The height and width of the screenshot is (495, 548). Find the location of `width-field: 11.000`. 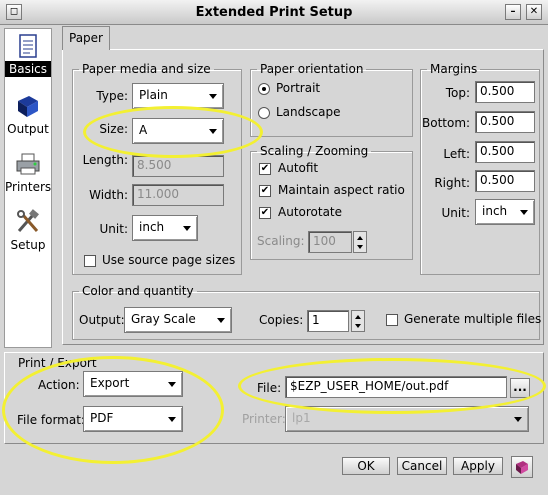

width-field: 11.000 is located at coordinates (178, 195).